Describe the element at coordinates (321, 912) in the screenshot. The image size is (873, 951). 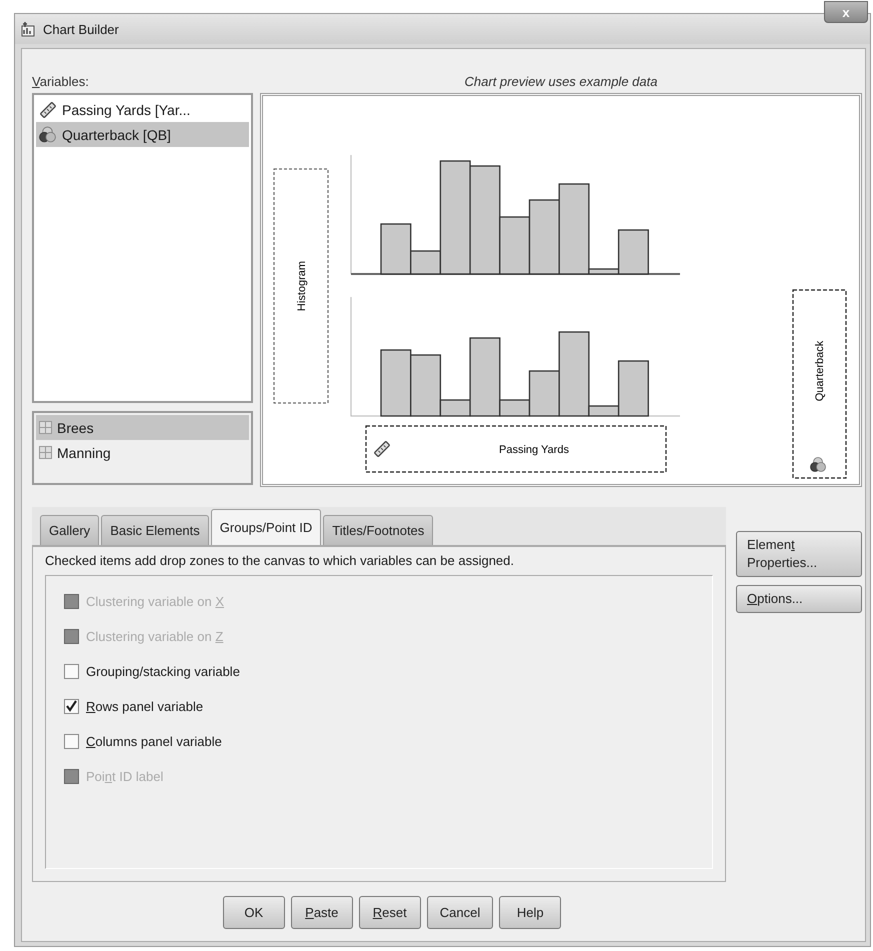
I see `dialog-button: Paste` at that location.